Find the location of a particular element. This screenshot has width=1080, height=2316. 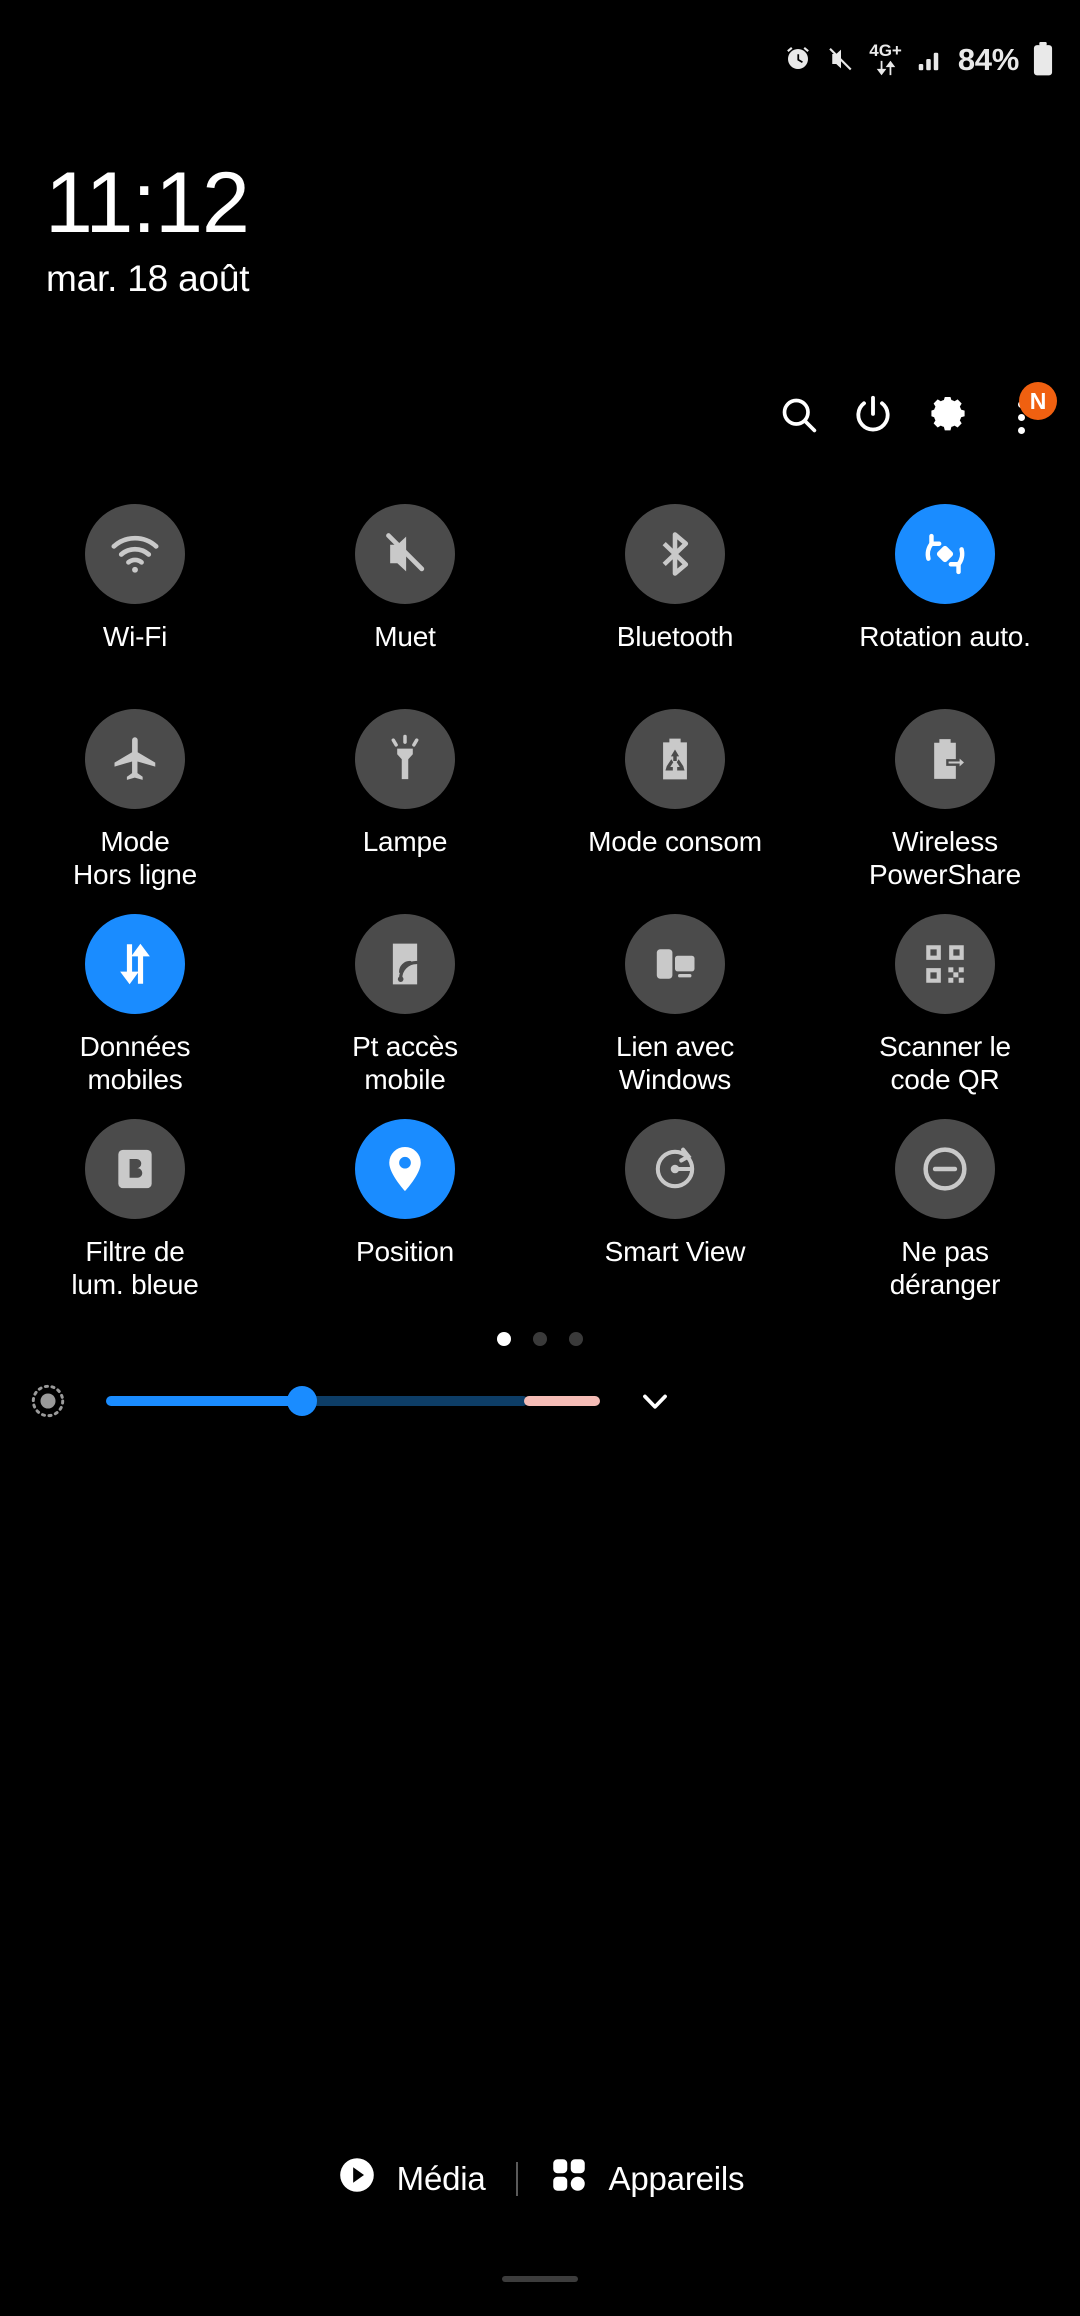

tile-bluetooth-circle is located at coordinates (675, 554).